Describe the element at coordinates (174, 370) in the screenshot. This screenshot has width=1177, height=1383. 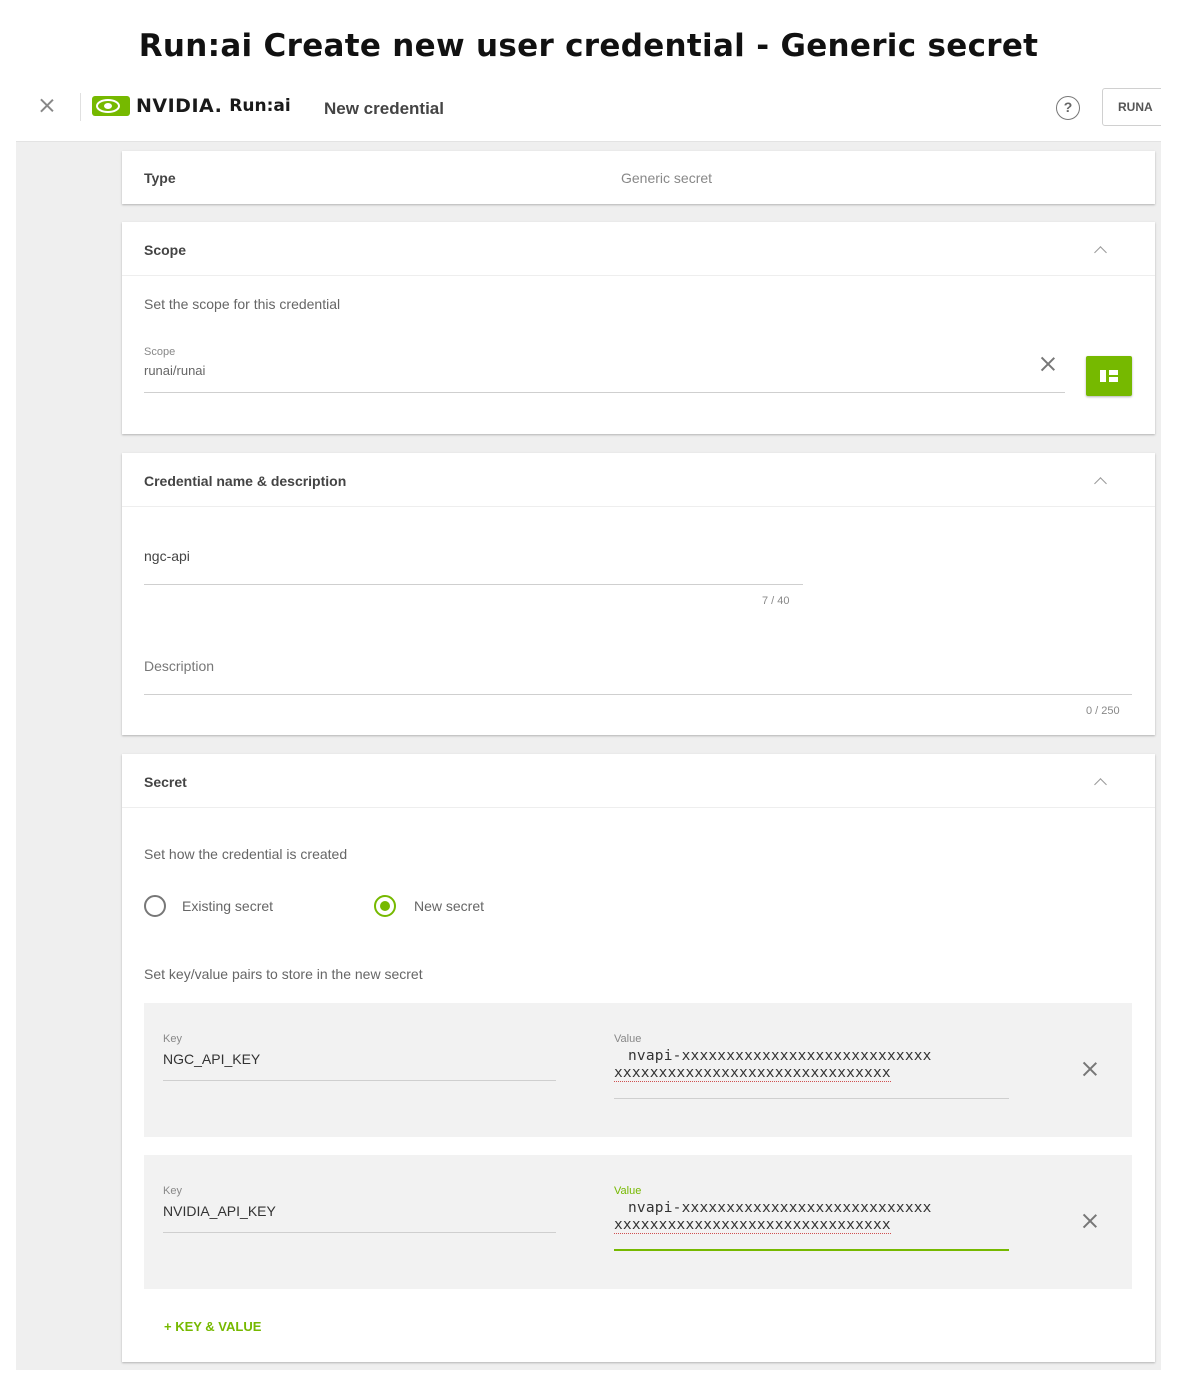
I see `scope-field: runai/runai` at that location.